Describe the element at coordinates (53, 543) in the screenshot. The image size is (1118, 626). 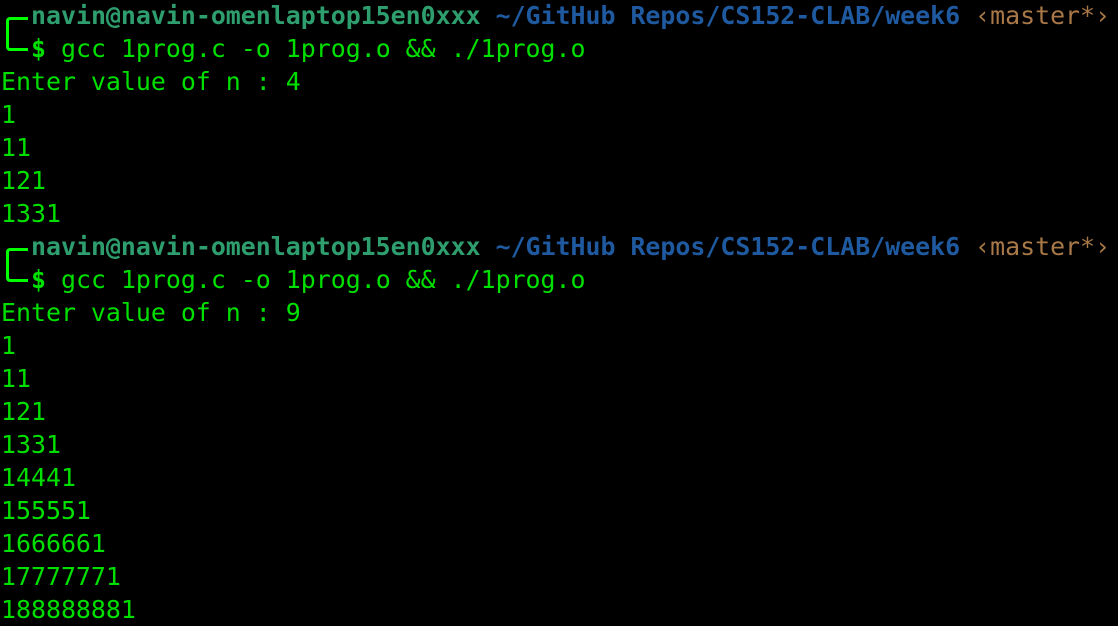
I see `output-line: 1666661` at that location.